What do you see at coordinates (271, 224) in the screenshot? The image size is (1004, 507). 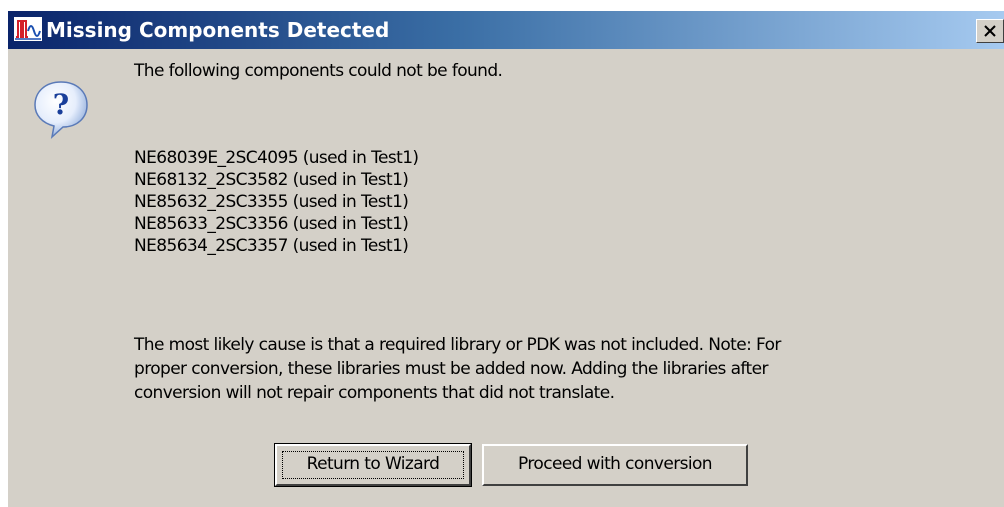 I see `list-item: NE85633_2SC3356 (used in Test1)` at bounding box center [271, 224].